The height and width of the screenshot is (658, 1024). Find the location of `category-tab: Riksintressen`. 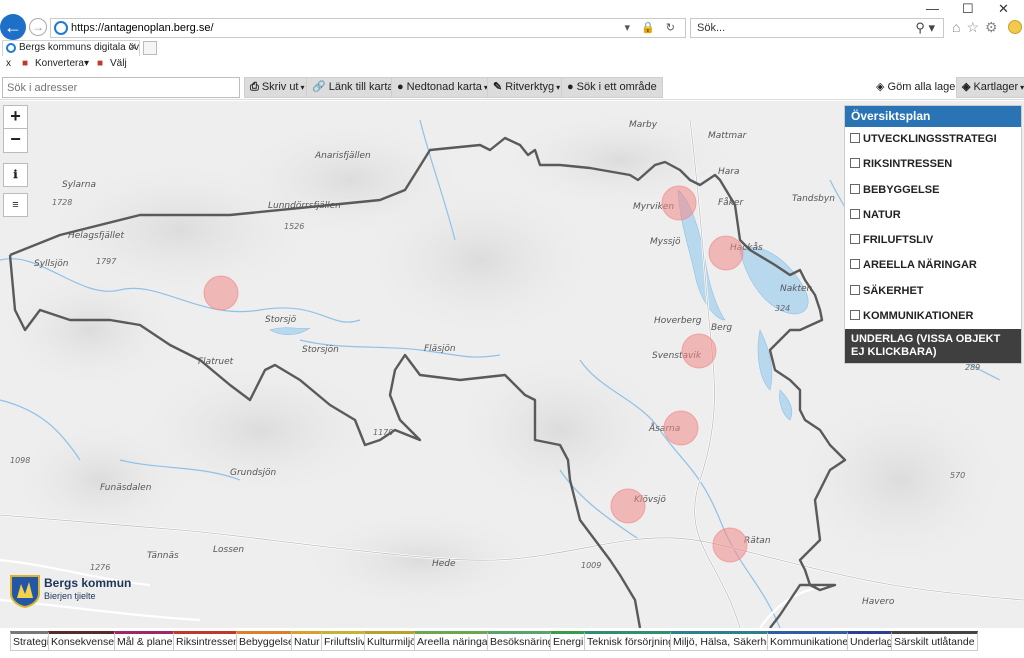

category-tab: Riksintressen is located at coordinates (208, 641).